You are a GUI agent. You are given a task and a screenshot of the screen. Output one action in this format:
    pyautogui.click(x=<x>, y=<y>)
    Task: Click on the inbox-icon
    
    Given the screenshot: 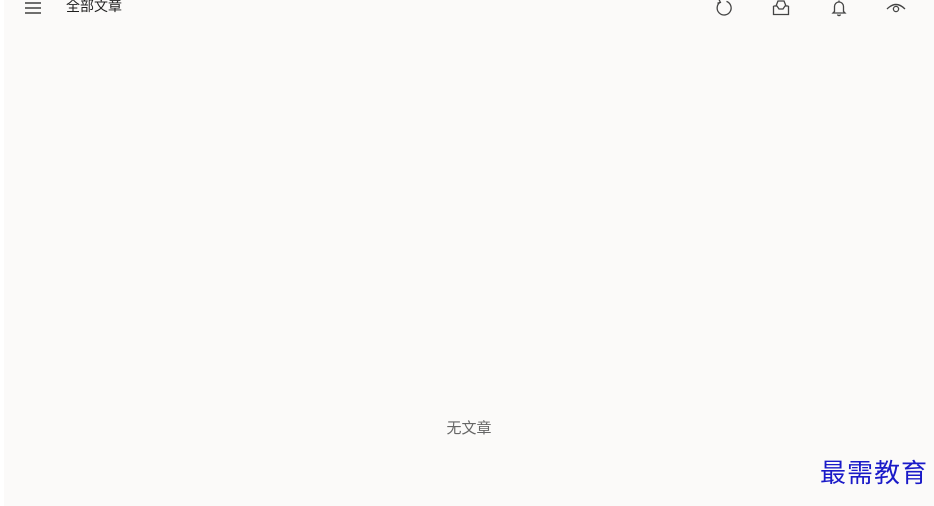 What is the action you would take?
    pyautogui.click(x=781, y=8)
    